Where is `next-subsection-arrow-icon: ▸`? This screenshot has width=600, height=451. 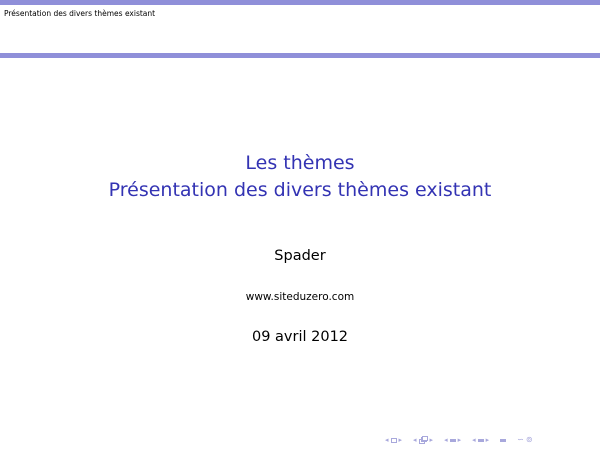
next-subsection-arrow-icon: ▸ is located at coordinates (460, 440).